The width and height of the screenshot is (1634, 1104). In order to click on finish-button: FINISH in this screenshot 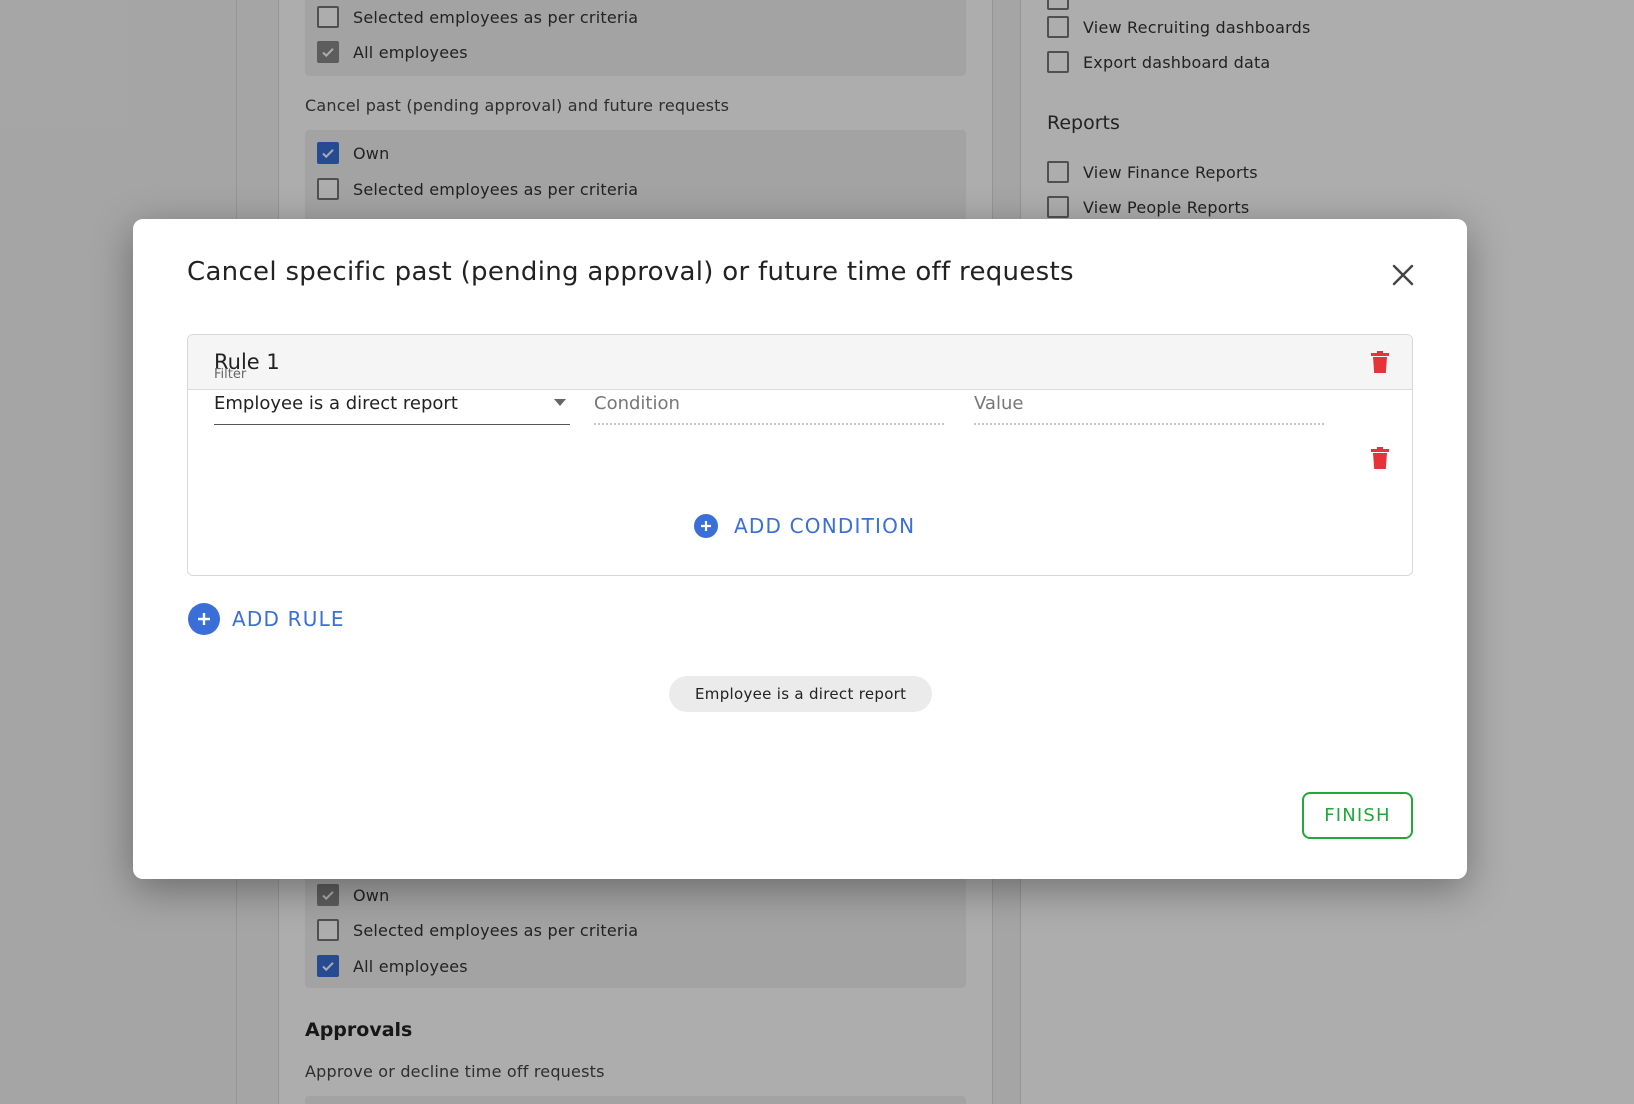, I will do `click(1357, 815)`.